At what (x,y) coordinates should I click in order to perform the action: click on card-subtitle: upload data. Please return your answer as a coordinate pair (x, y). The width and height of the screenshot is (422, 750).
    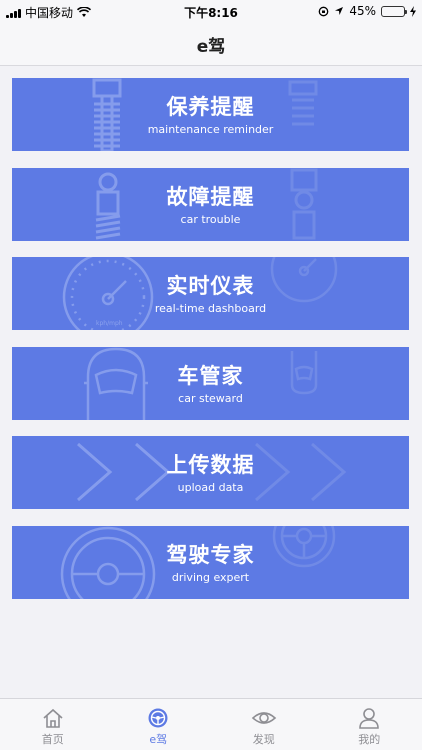
    Looking at the image, I should click on (210, 487).